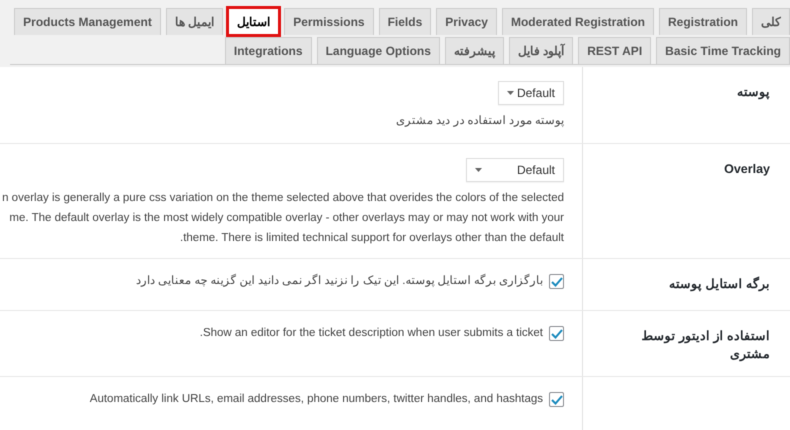 This screenshot has height=430, width=790. Describe the element at coordinates (466, 21) in the screenshot. I see `tab: Privacy` at that location.